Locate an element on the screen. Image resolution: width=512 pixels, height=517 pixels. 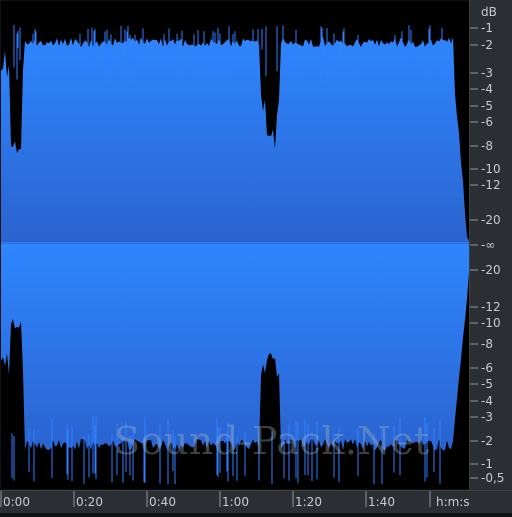
time-unit-label: h:m:s is located at coordinates (453, 502).